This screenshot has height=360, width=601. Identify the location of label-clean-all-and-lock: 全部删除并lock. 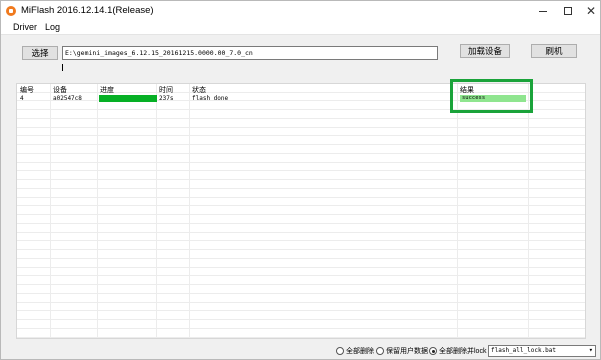
(463, 351).